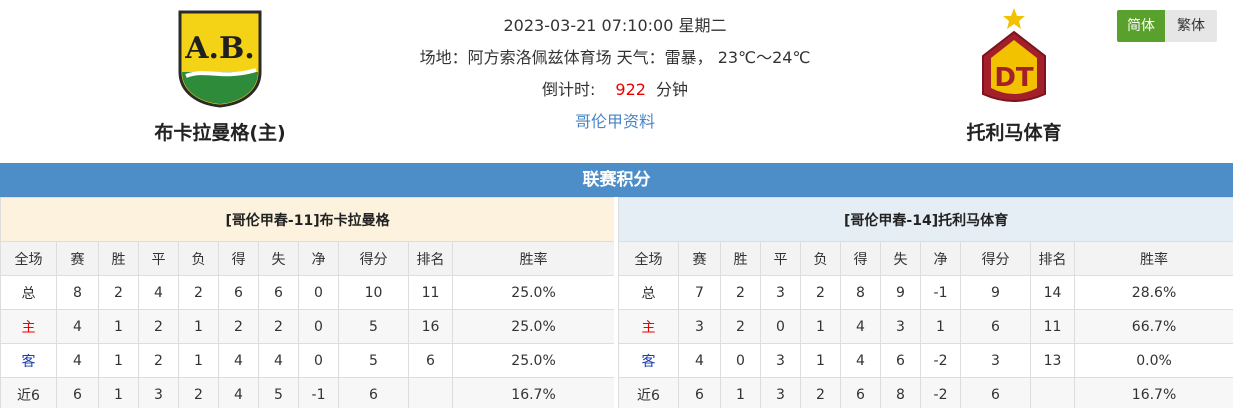 The height and width of the screenshot is (408, 1233). What do you see at coordinates (699, 292) in the screenshot?
I see `table-cell: 7` at bounding box center [699, 292].